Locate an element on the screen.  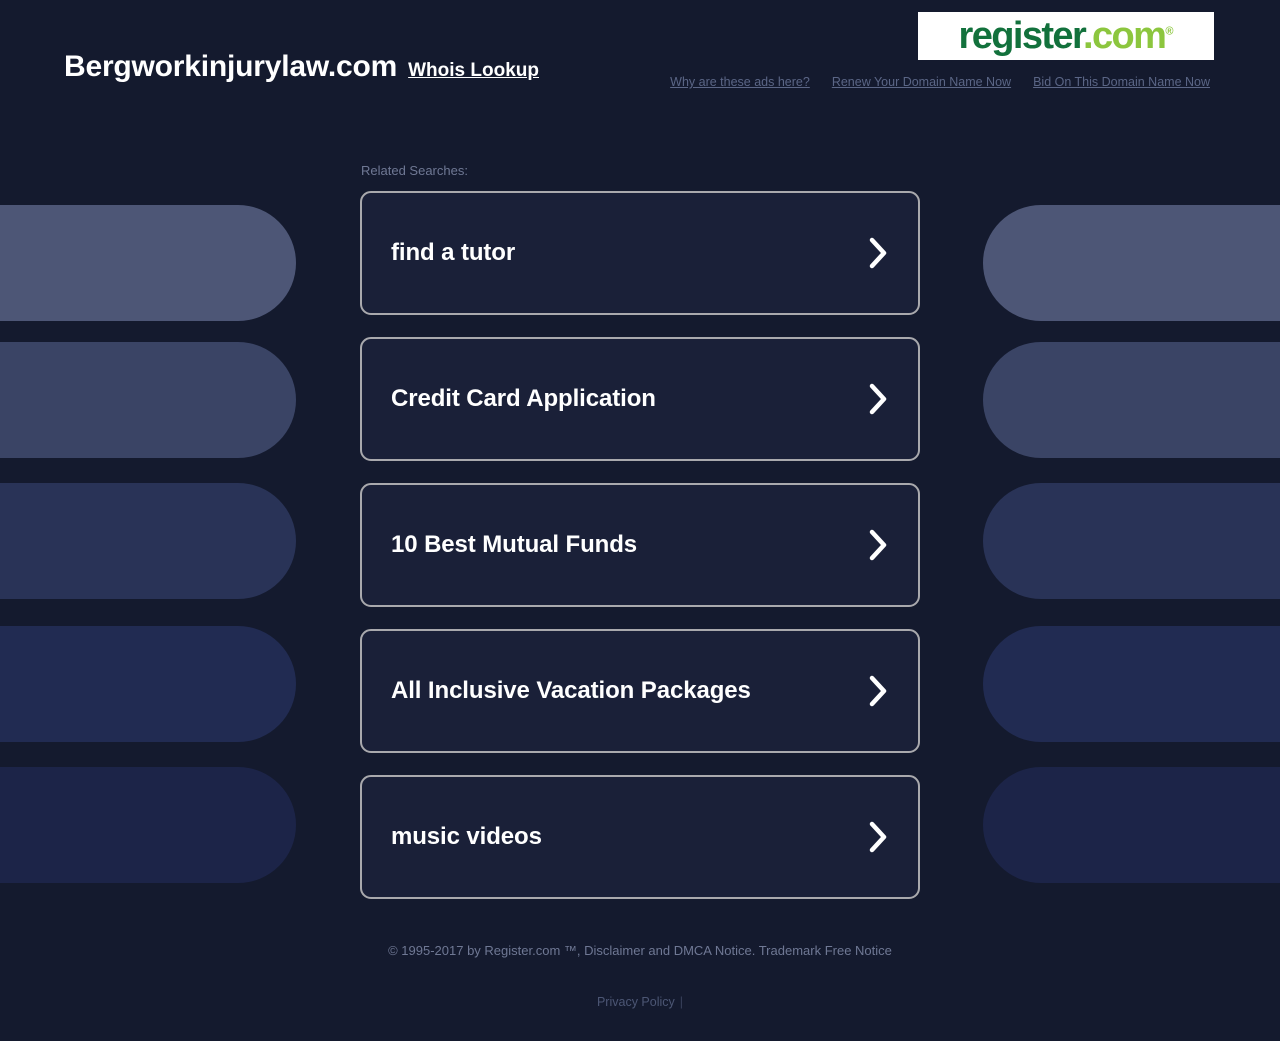
search-card-label: Credit Card Application is located at coordinates (523, 398).